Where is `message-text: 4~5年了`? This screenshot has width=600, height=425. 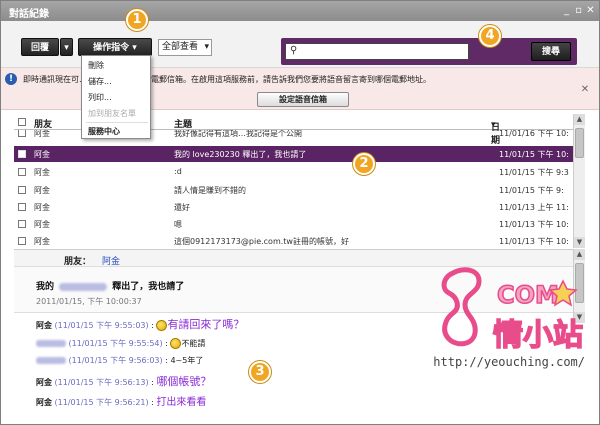
message-text: 4~5年了 is located at coordinates (187, 360).